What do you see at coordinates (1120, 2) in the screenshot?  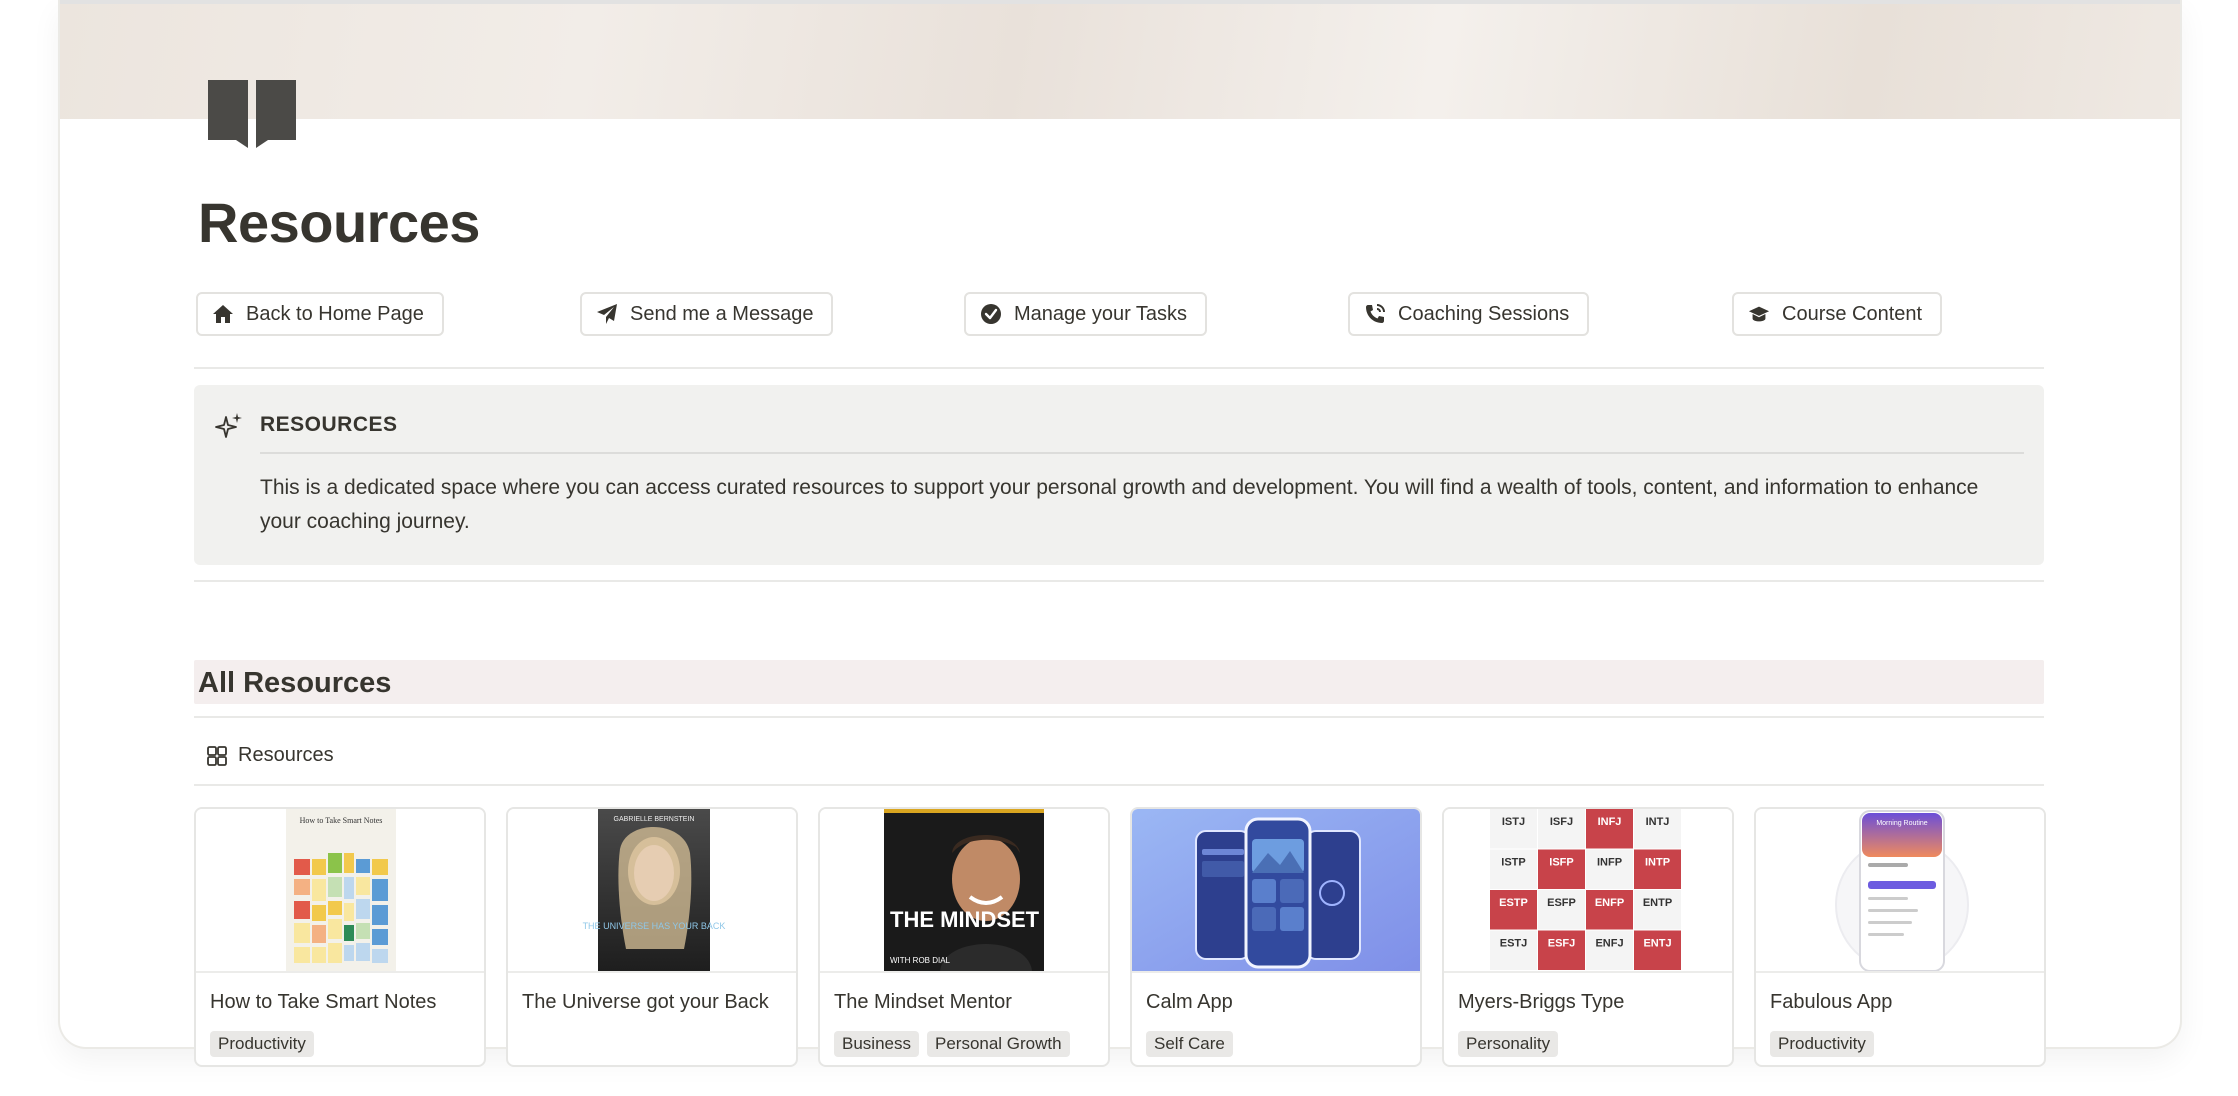 I see `window-top-edge` at bounding box center [1120, 2].